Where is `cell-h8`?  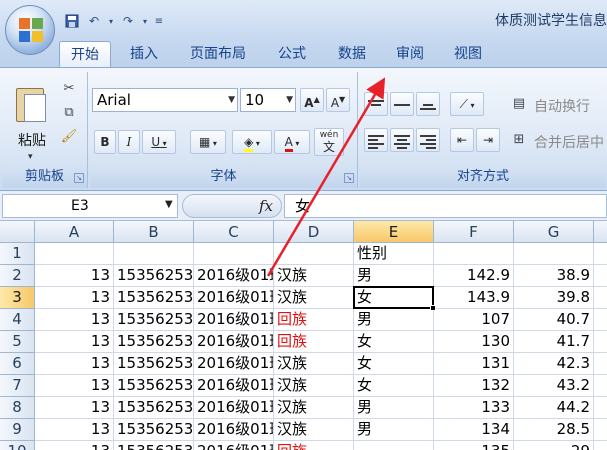
cell-h8 is located at coordinates (600, 408).